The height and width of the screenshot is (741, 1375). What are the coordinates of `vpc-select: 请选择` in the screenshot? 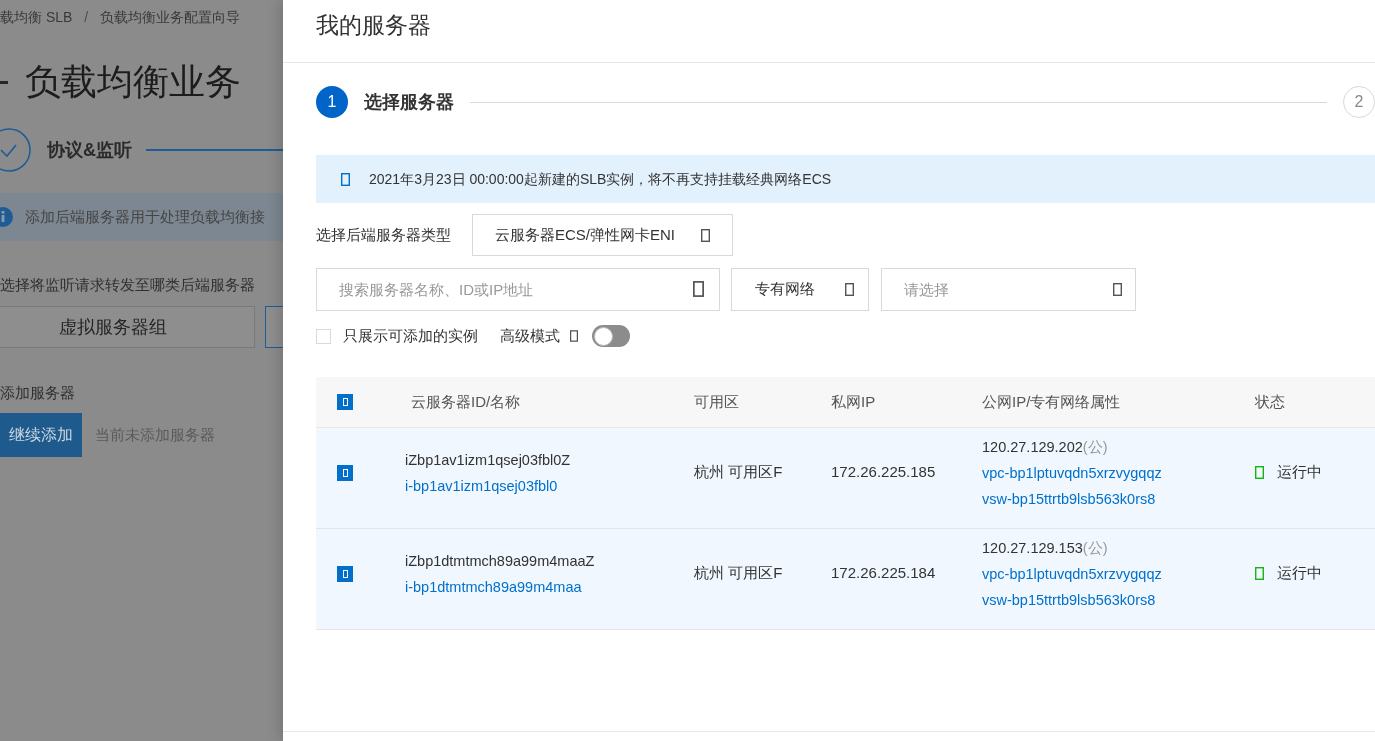 It's located at (1008, 289).